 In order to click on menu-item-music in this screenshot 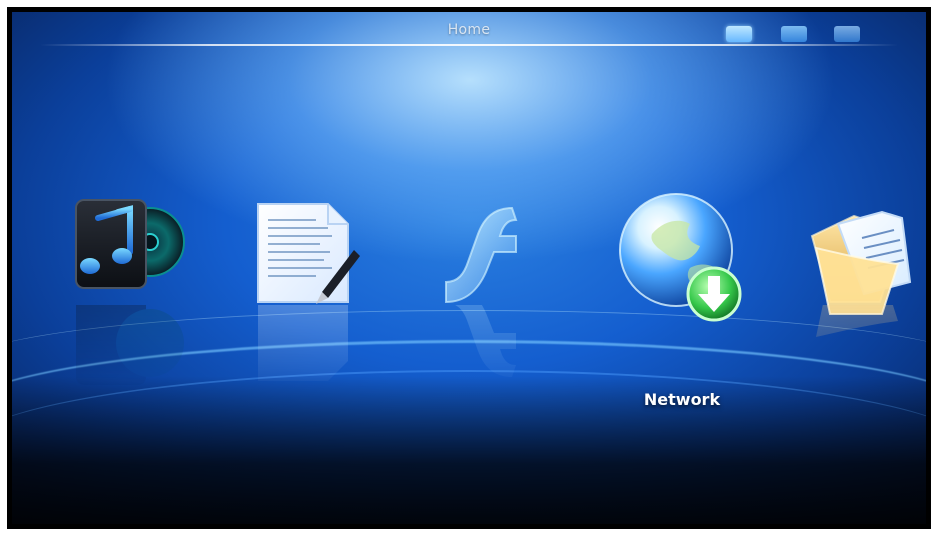, I will do `click(128, 305)`.